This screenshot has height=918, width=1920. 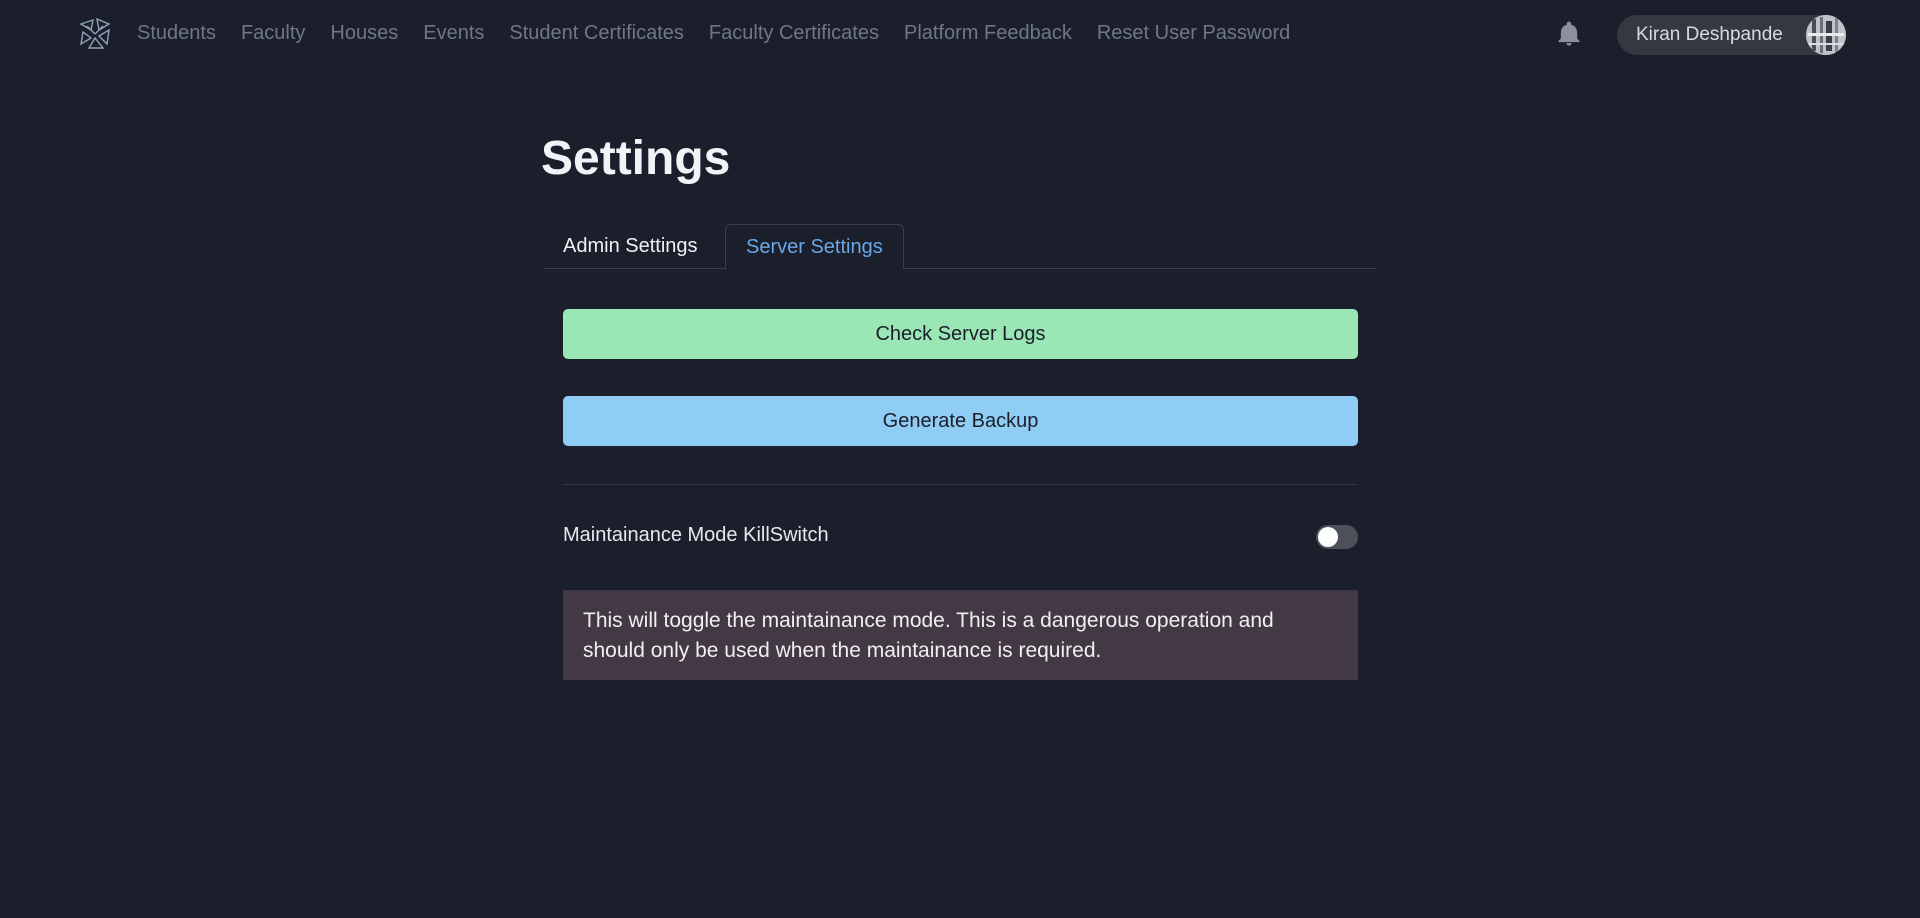 I want to click on generate-backup-button: Generate Backup, so click(x=960, y=421).